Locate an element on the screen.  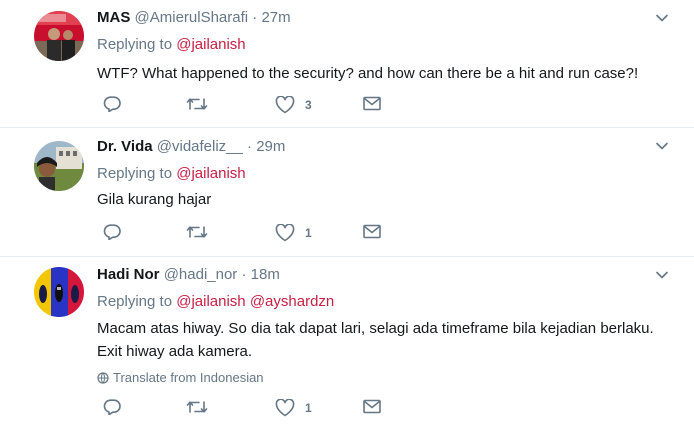
mention-link: @ayshardzn is located at coordinates (292, 301).